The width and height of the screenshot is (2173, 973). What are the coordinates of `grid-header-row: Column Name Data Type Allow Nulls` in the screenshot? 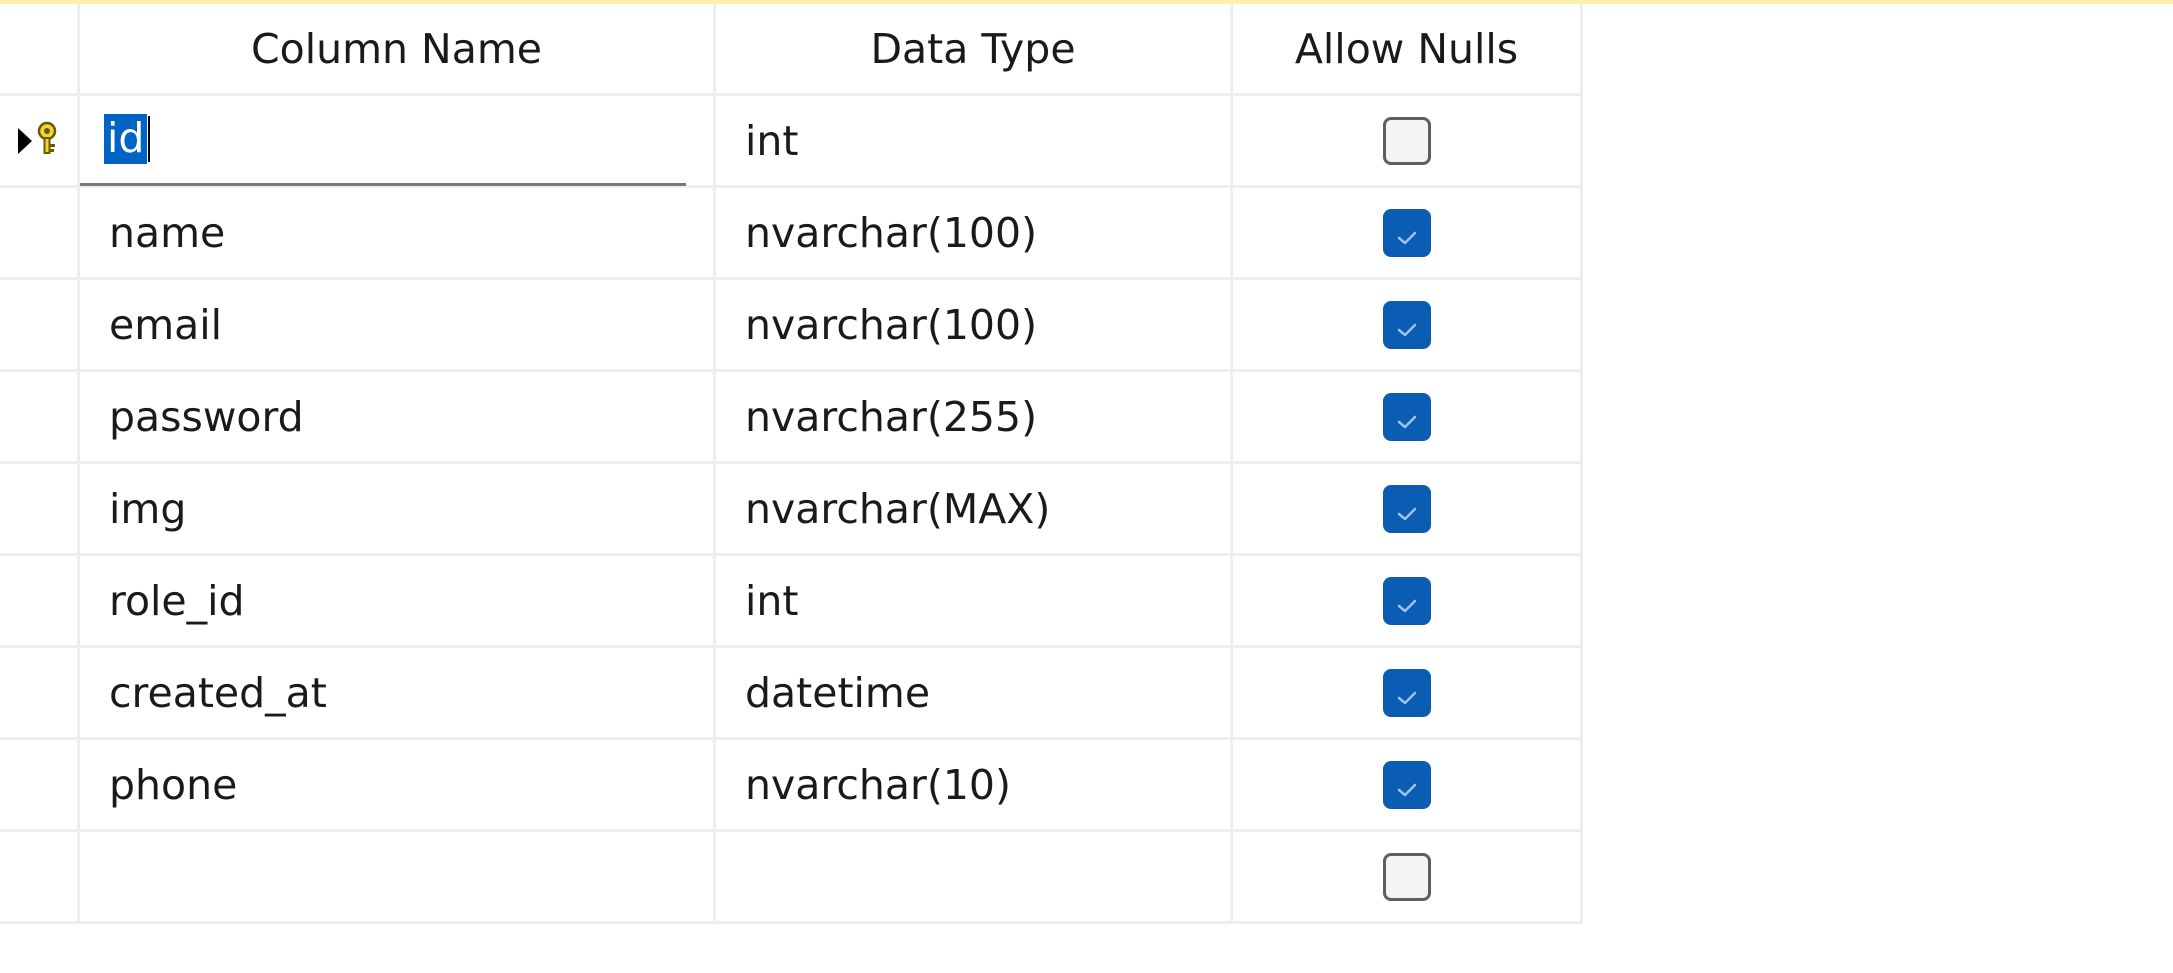 It's located at (791, 50).